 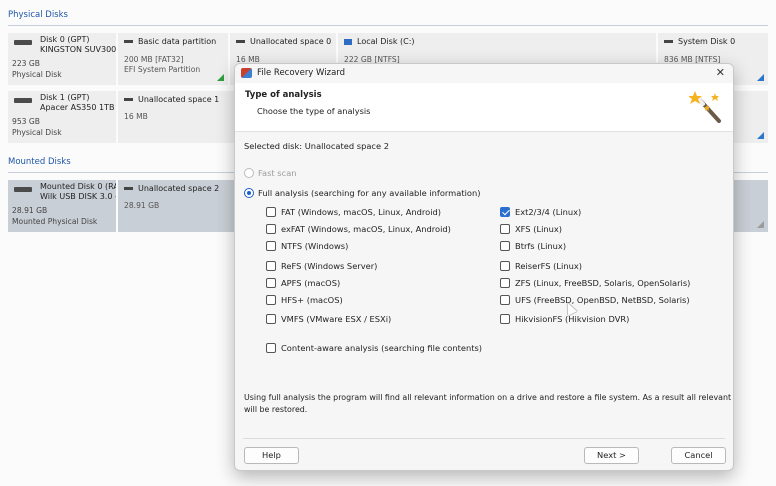 I want to click on partition-size: 200 MB [FAT32], so click(x=154, y=59).